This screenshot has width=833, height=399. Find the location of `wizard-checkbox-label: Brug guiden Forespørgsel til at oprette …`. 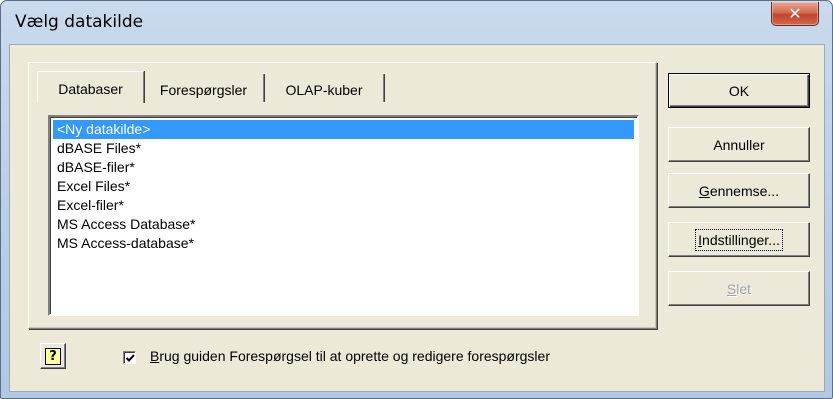

wizard-checkbox-label: Brug guiden Forespørgsel til at oprette … is located at coordinates (350, 356).